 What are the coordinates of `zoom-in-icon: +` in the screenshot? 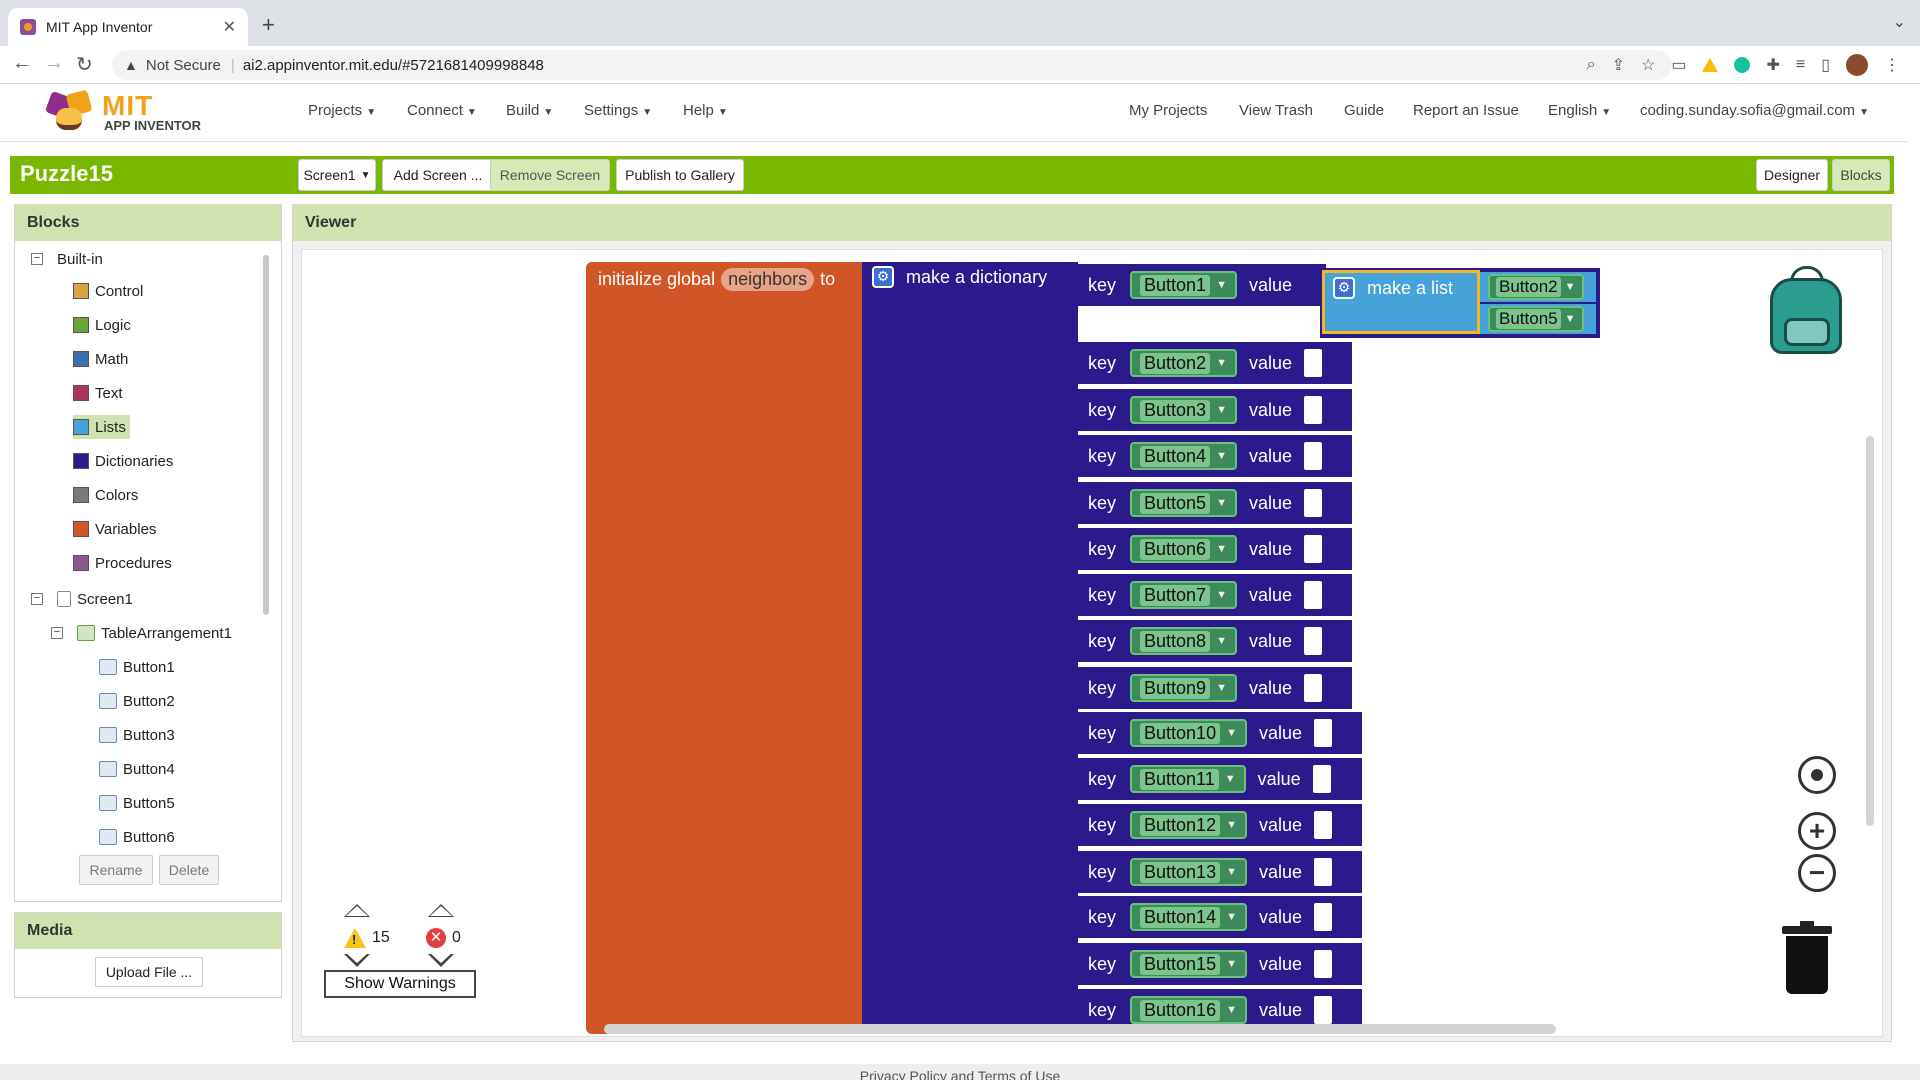 It's located at (1817, 831).